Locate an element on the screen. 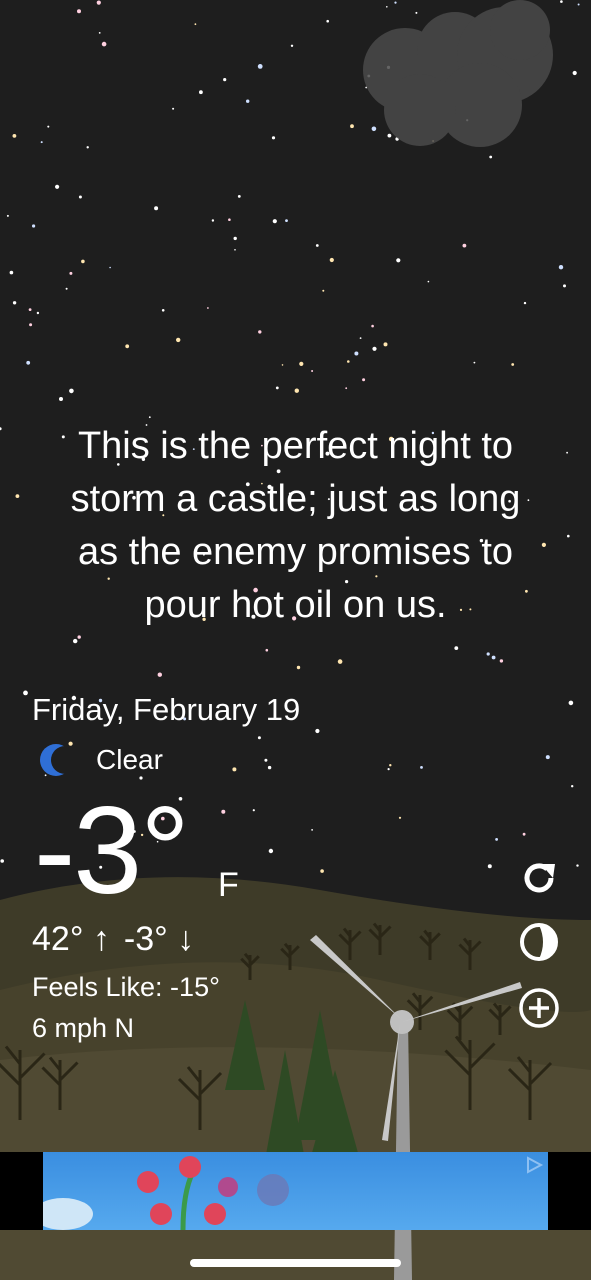  ad-letterbox-left is located at coordinates (21, 1191).